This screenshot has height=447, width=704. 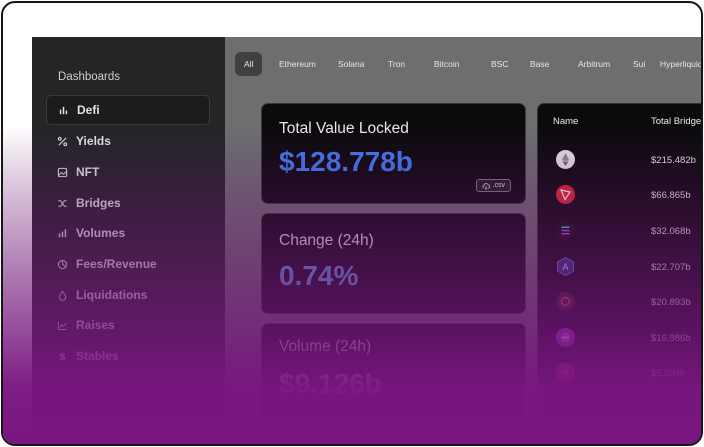 I want to click on table-row: A $22.707b, so click(x=619, y=267).